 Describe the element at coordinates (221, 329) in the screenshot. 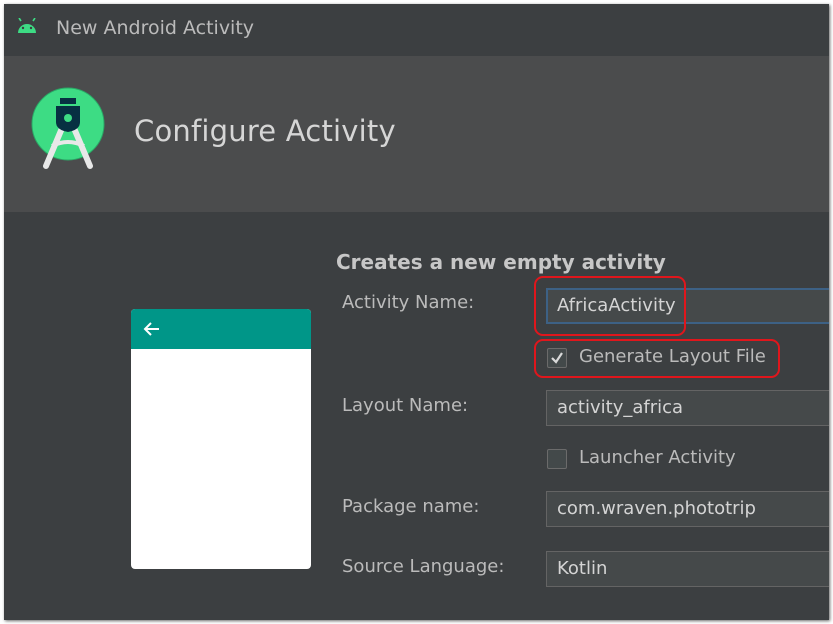

I see `preview-app-bar` at that location.